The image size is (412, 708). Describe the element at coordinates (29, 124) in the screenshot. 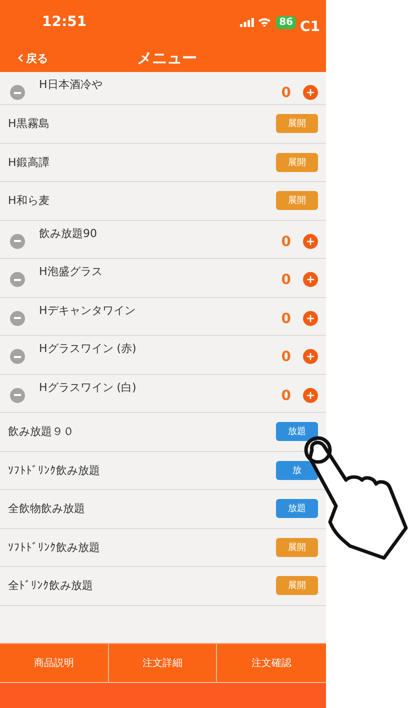

I see `item-name: H黒霧島` at that location.